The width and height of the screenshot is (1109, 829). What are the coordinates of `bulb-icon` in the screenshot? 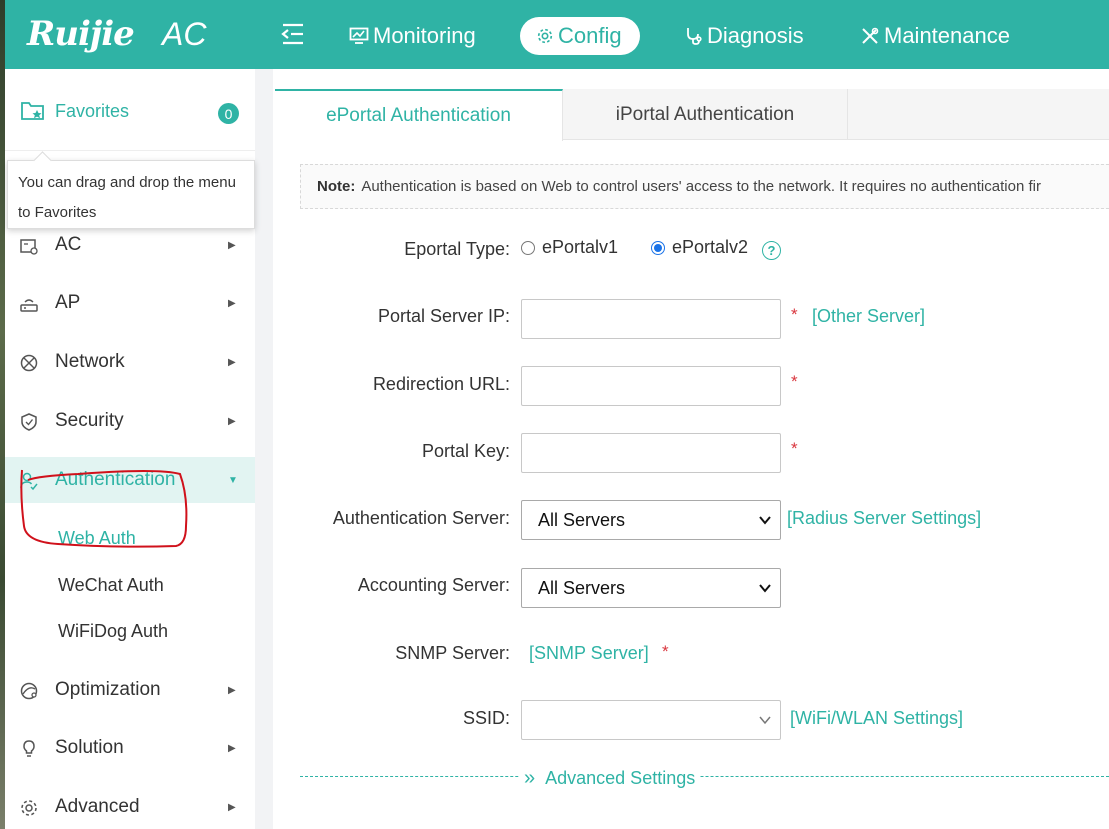 It's located at (29, 748).